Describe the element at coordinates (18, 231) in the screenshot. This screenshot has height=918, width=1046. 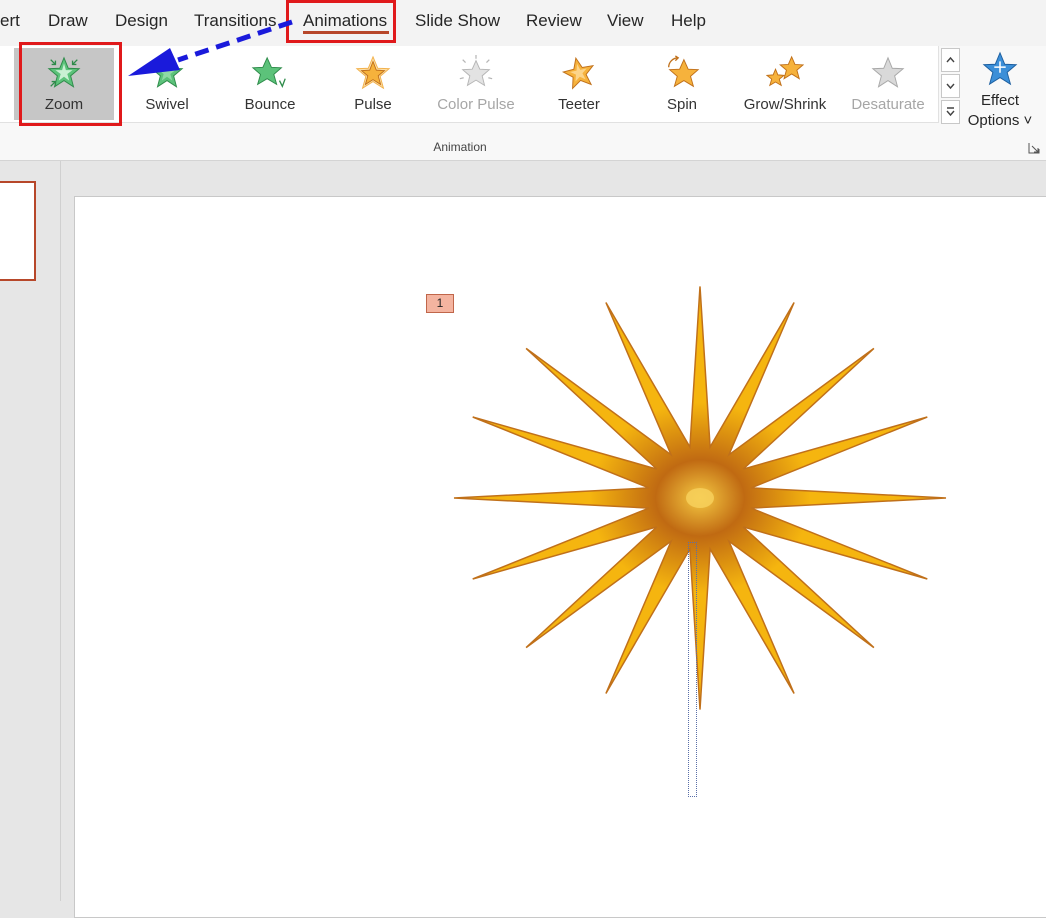
I see `slide-thumbnail` at that location.